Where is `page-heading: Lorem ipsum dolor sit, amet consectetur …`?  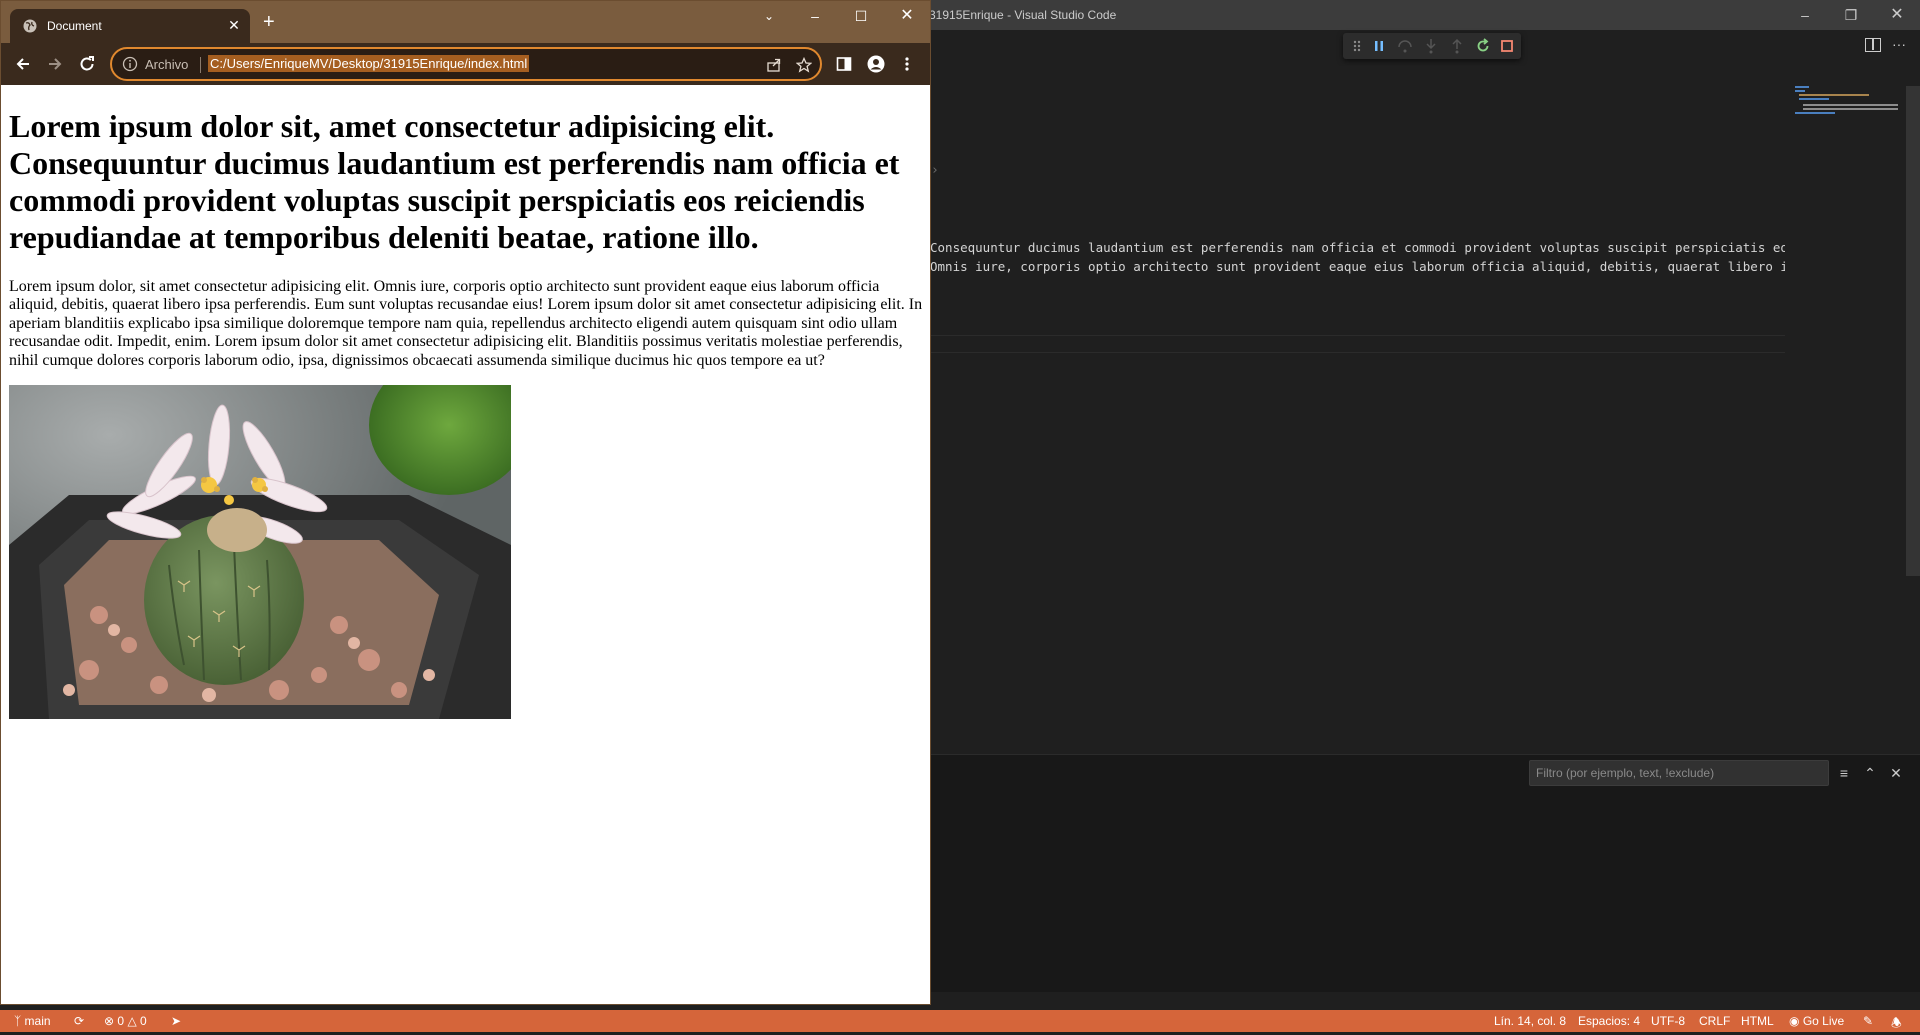 page-heading: Lorem ipsum dolor sit, amet consectetur … is located at coordinates (454, 181).